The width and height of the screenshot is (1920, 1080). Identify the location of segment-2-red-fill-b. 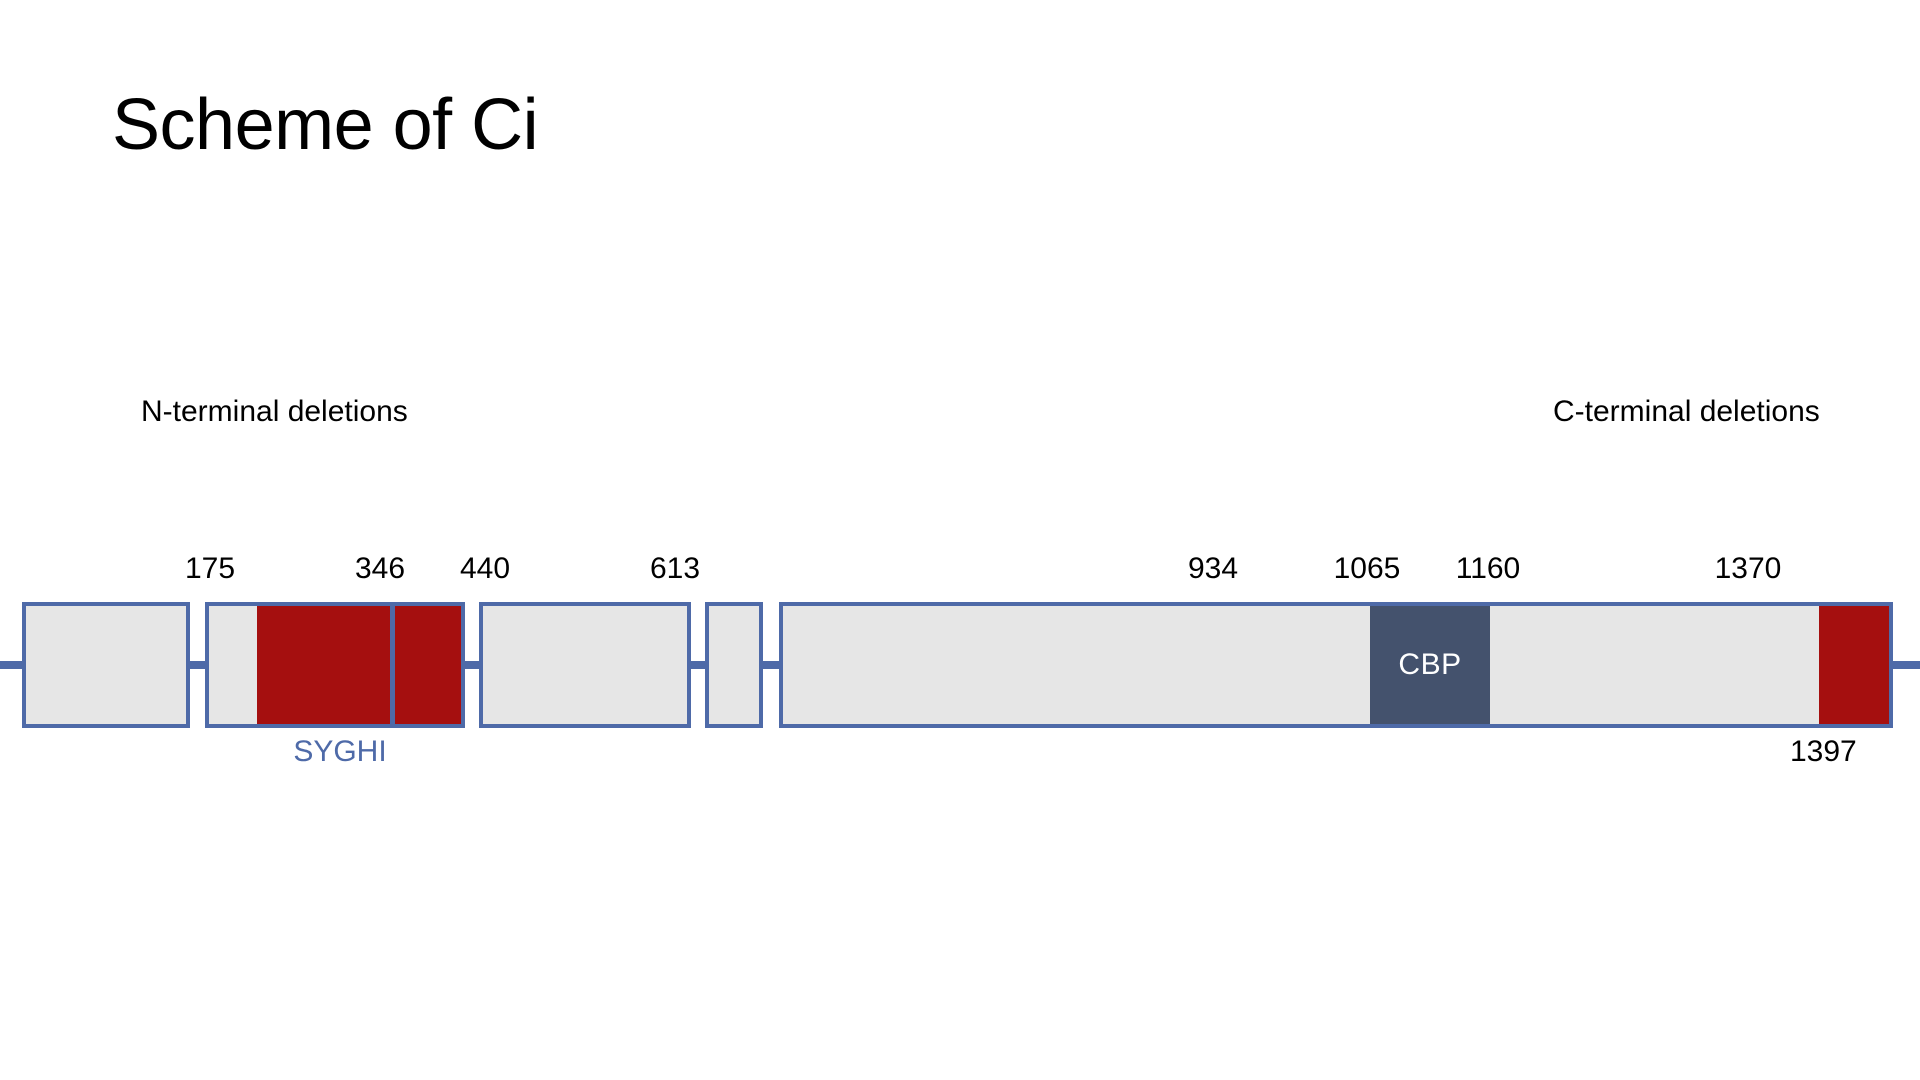
(428, 665).